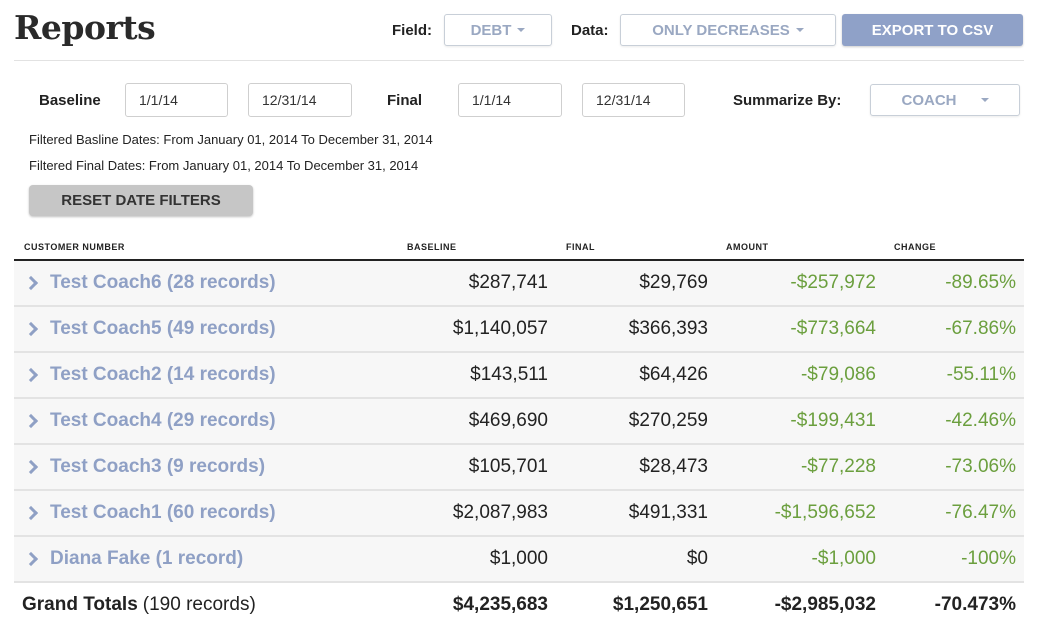  What do you see at coordinates (74, 247) in the screenshot?
I see `column-header-customer: CUSTOMER NUMBER` at bounding box center [74, 247].